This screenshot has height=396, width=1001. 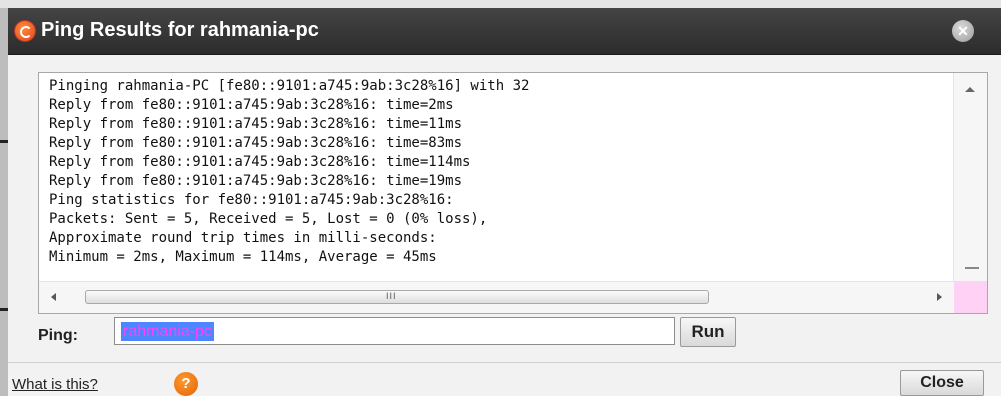 I want to click on scroll-left-icon, so click(x=53, y=297).